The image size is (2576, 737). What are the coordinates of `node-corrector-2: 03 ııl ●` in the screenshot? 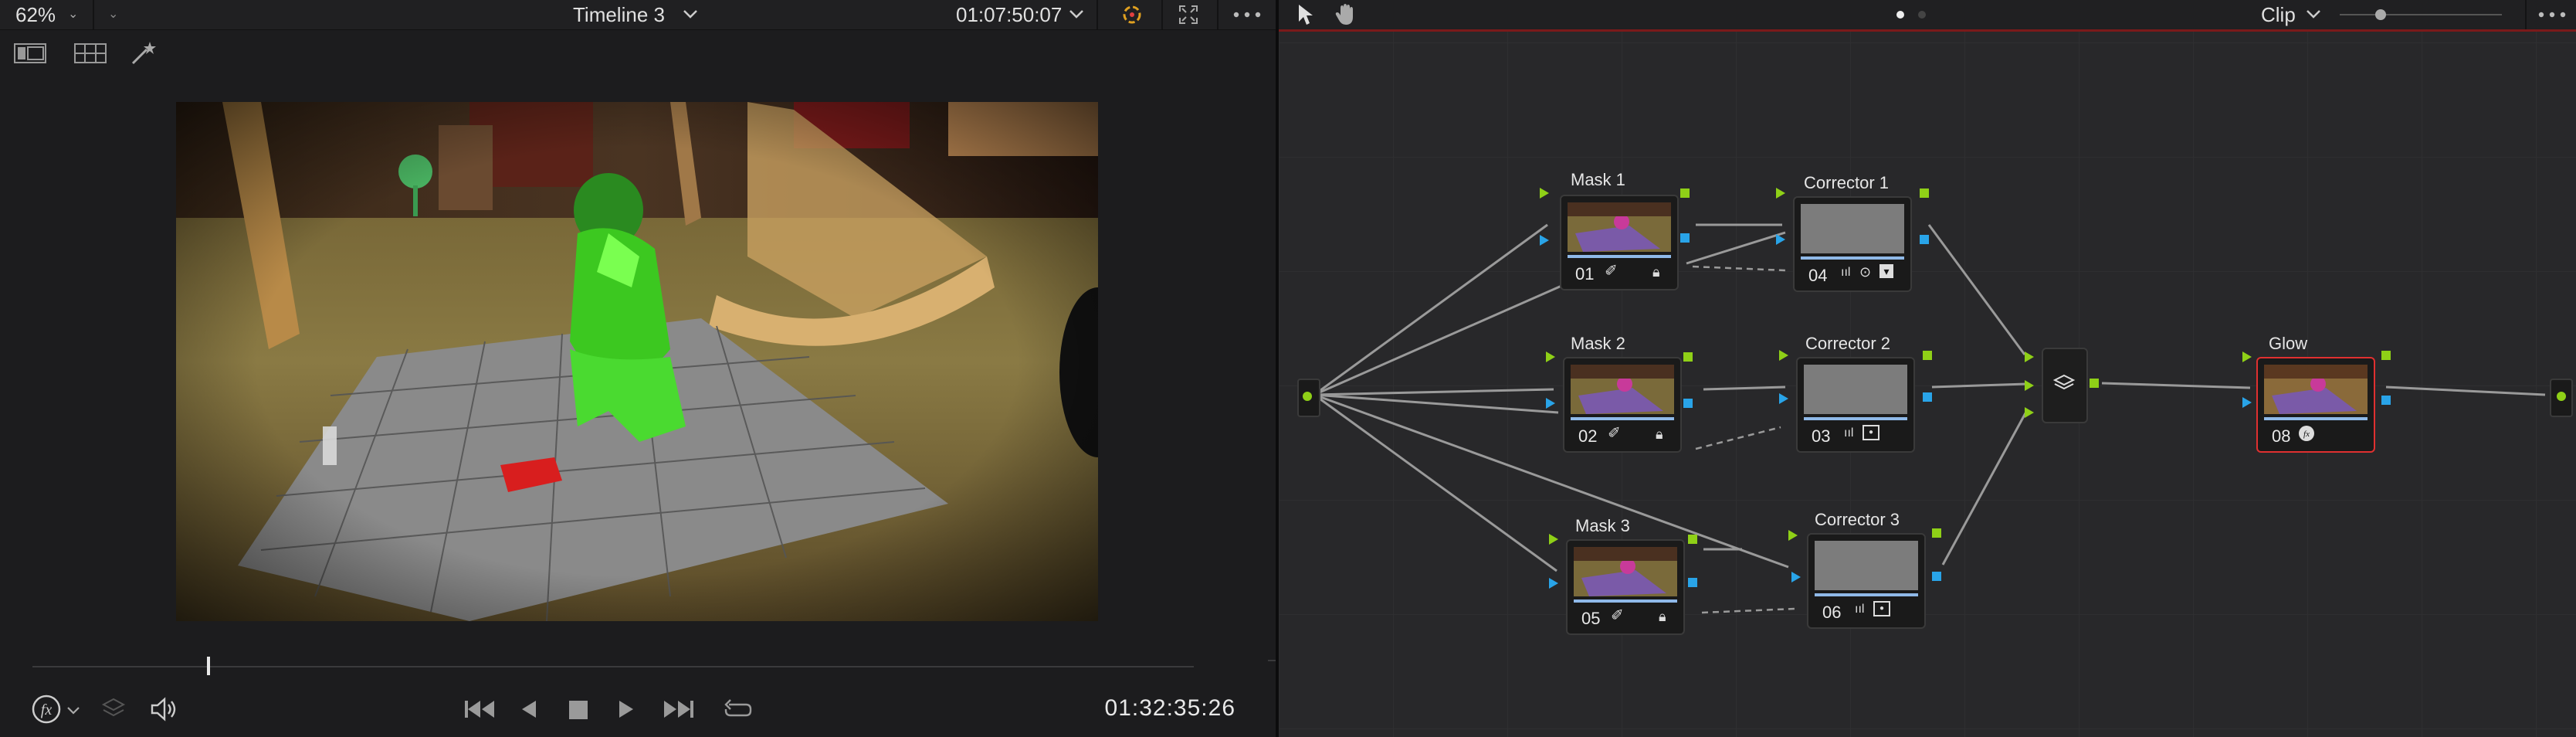 It's located at (1855, 405).